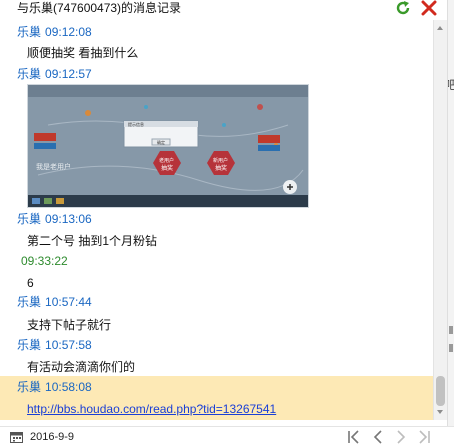 The width and height of the screenshot is (454, 447). I want to click on message-header: 乐巢 10:57:58, so click(54, 345).